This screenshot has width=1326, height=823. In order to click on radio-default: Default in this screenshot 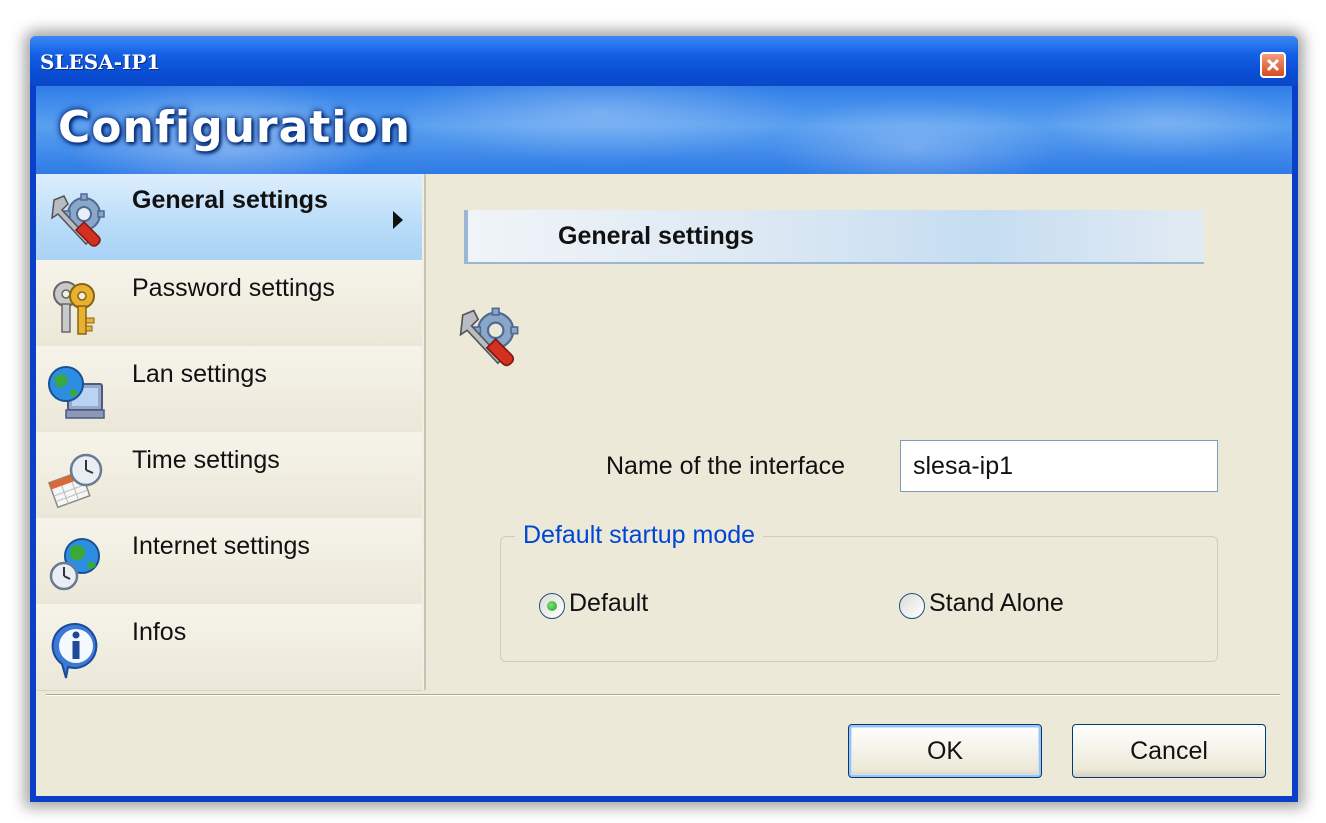, I will do `click(609, 606)`.